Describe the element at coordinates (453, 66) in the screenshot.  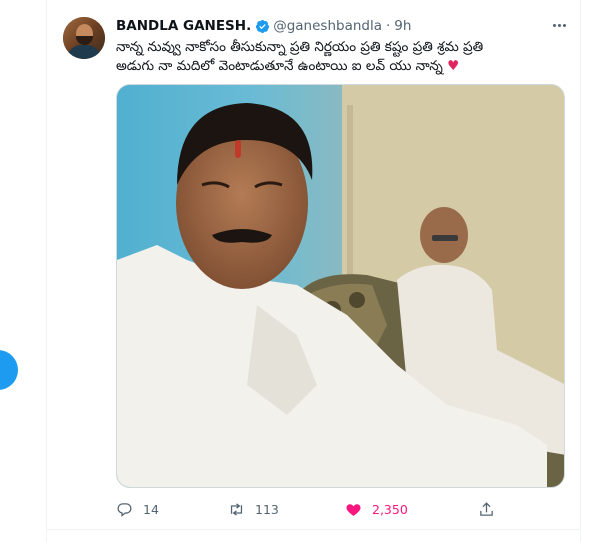
I see `red-heart-emoji: ♥` at that location.